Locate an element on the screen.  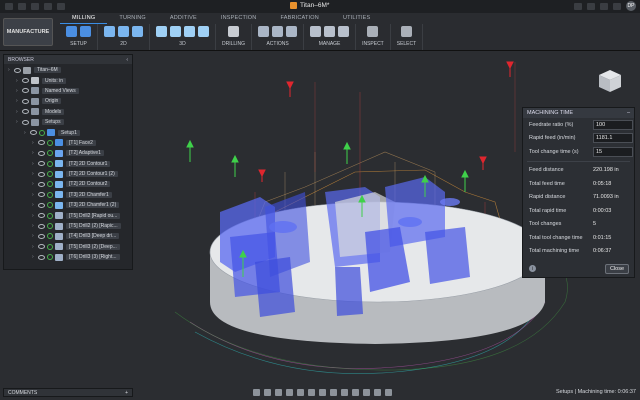
3d-parallel-icon is located at coordinates (189, 31).